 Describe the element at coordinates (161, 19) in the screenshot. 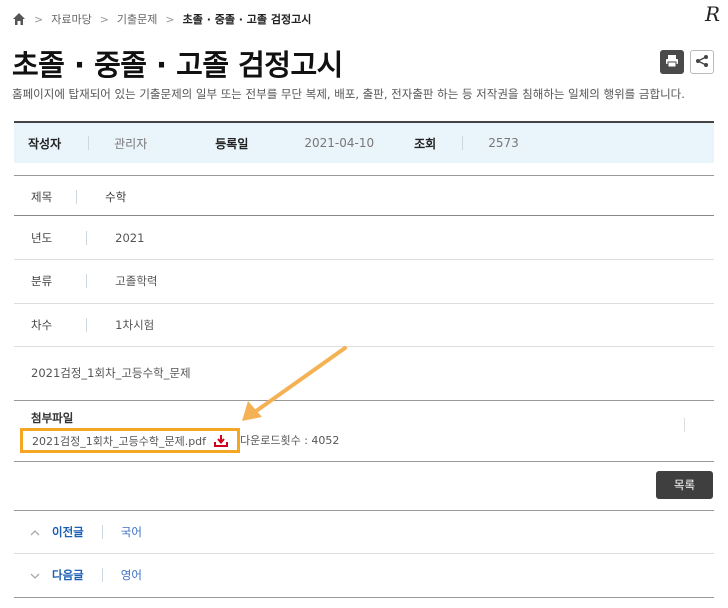

I see `breadcrumb: > 자료마당 > 기출문제 > 초졸 · 중졸 · 고졸 검정고시` at that location.